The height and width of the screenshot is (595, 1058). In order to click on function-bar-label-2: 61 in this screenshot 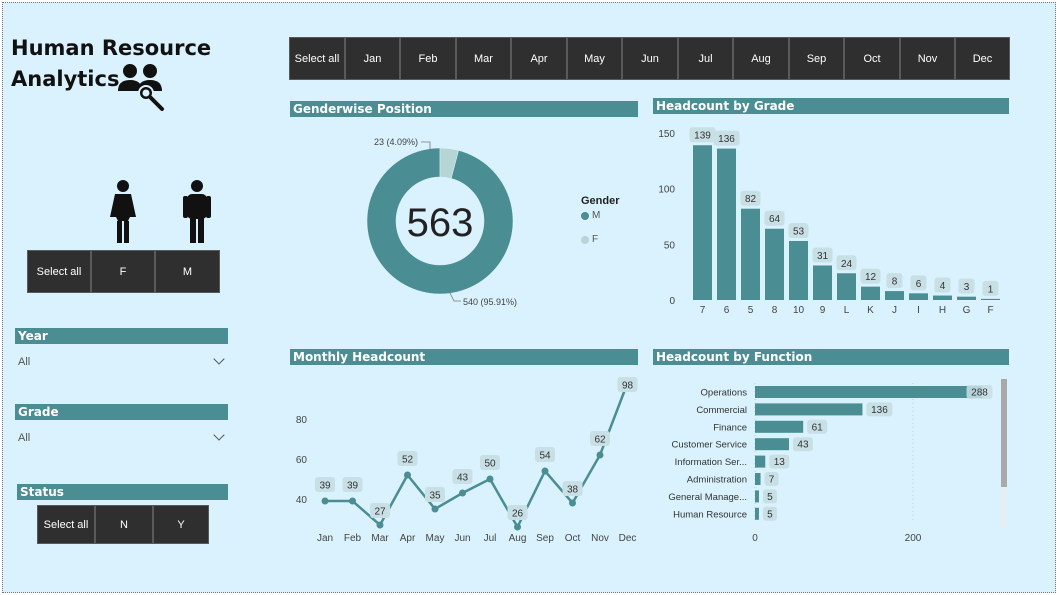, I will do `click(818, 427)`.